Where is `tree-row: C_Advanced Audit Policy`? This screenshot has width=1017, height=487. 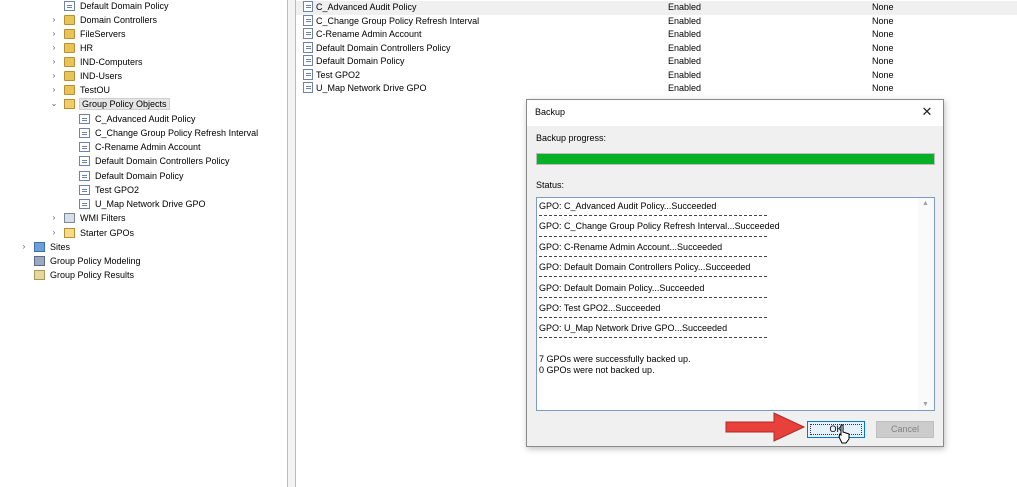 tree-row: C_Advanced Audit Policy is located at coordinates (137, 119).